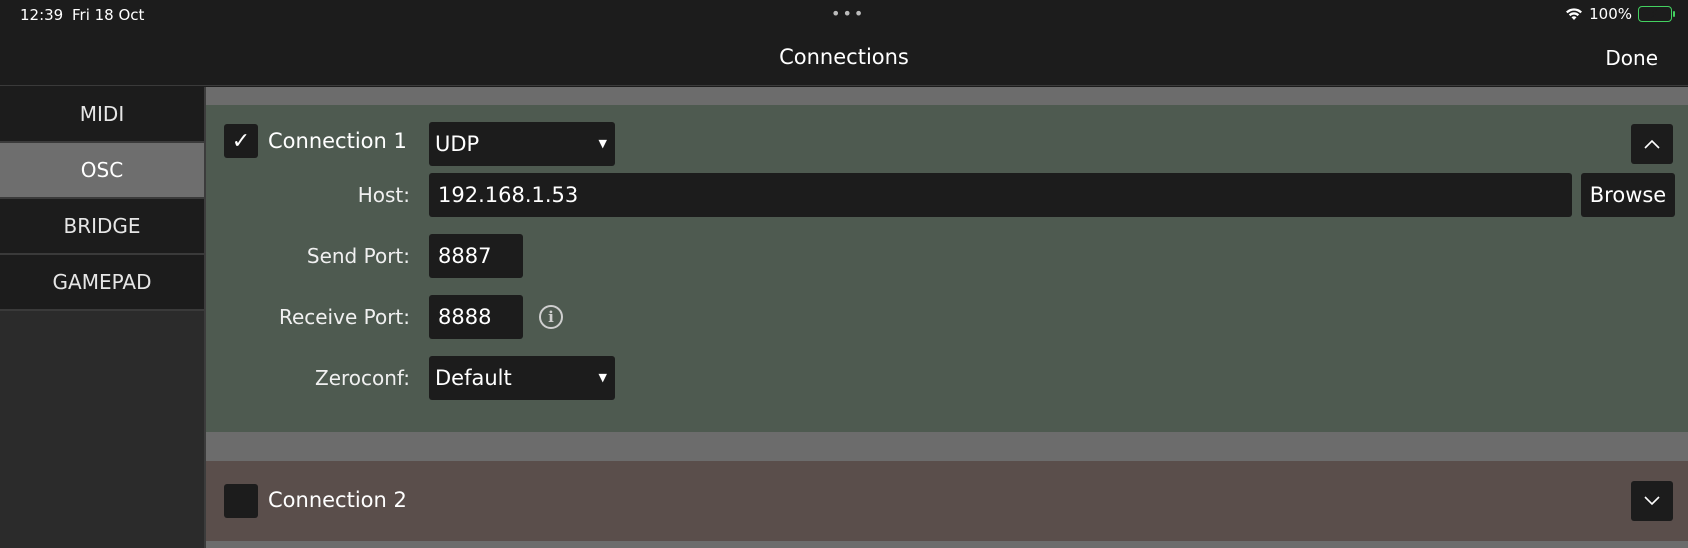 This screenshot has width=1688, height=548. I want to click on info-icon: i, so click(551, 317).